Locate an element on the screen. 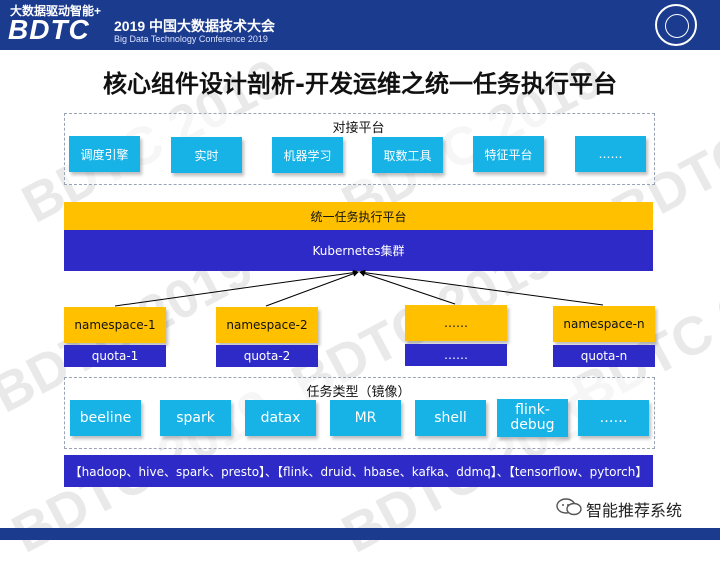 The width and height of the screenshot is (720, 565). quota-box: quota-2 is located at coordinates (267, 356).